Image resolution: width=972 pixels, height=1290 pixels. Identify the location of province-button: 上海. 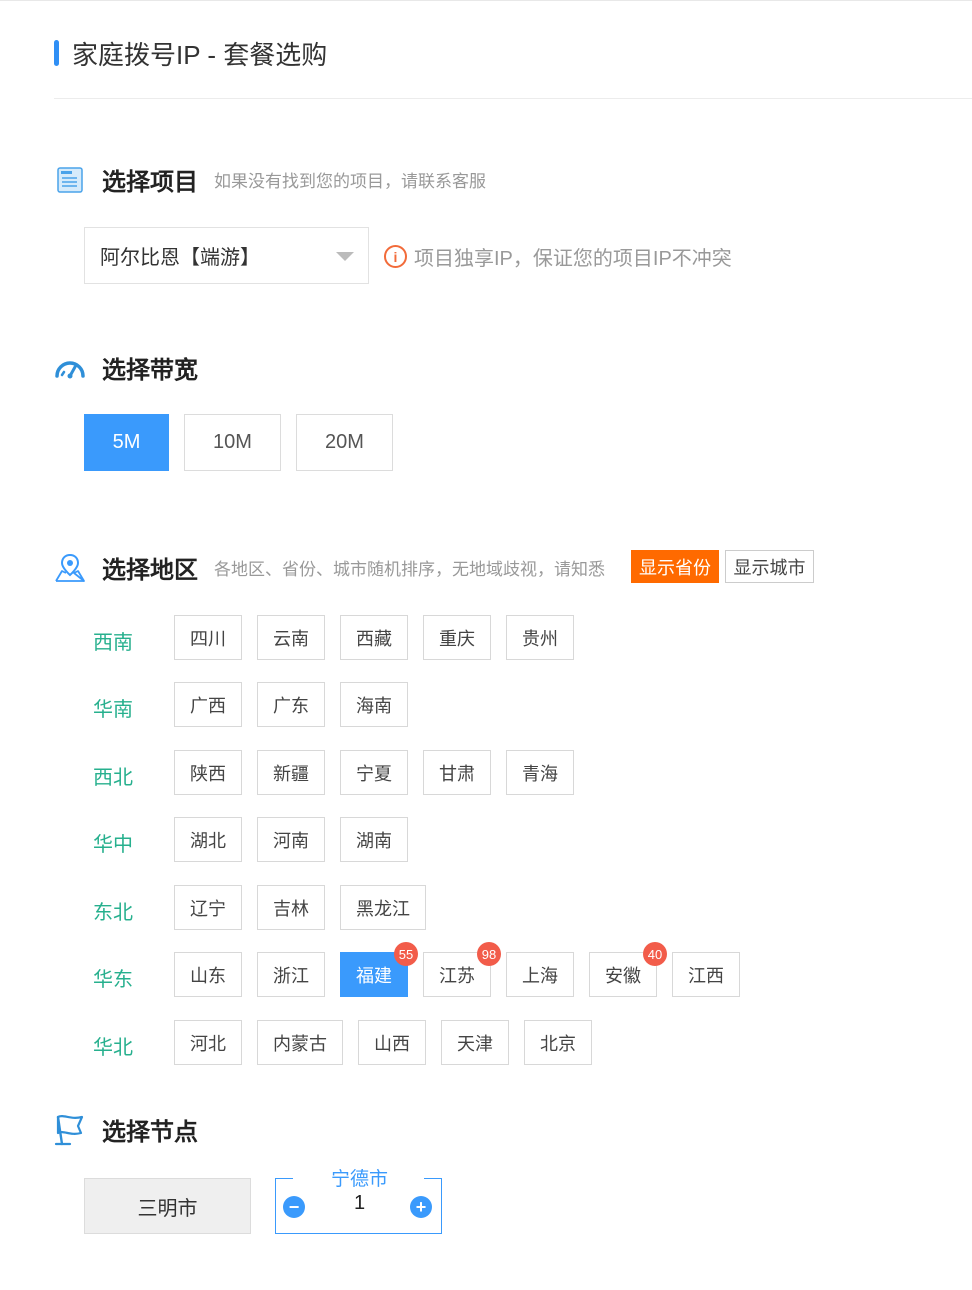
(540, 974).